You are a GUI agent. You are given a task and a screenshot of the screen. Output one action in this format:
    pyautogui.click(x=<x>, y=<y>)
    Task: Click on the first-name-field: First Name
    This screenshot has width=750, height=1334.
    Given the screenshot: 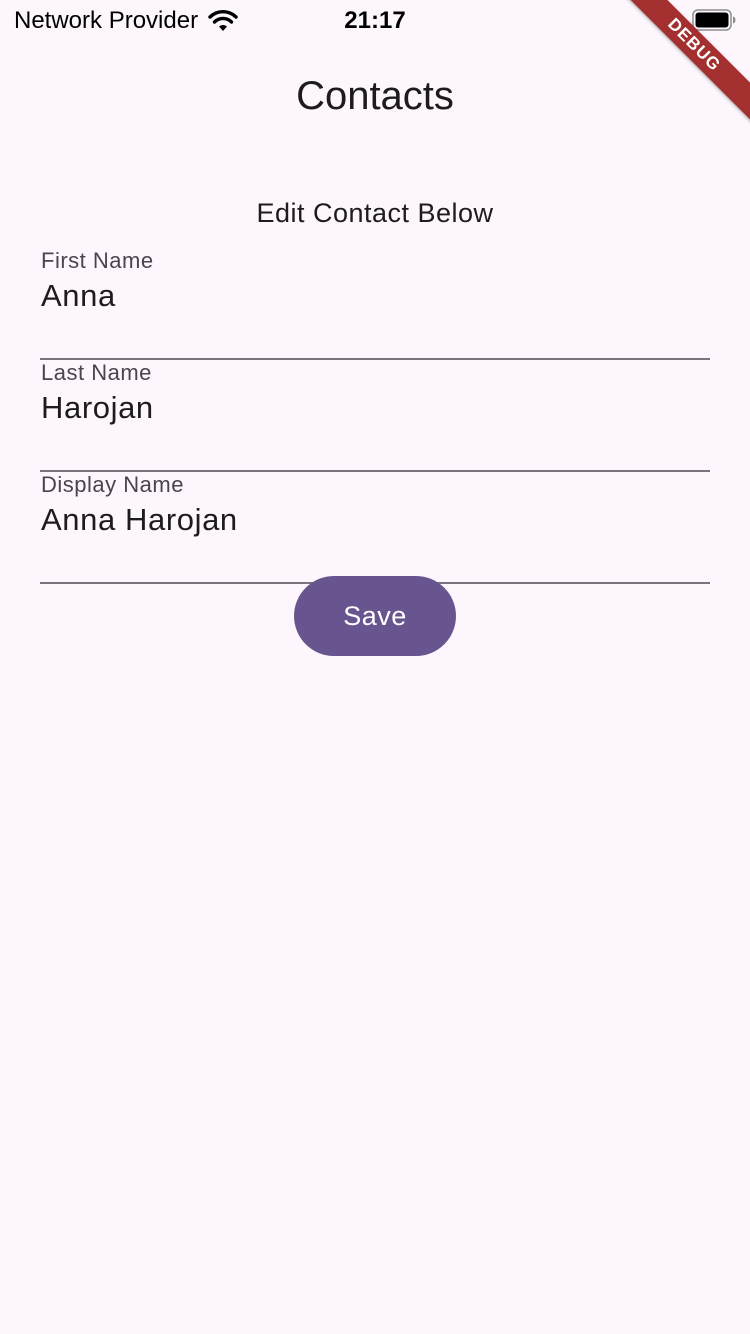 What is the action you would take?
    pyautogui.click(x=375, y=304)
    